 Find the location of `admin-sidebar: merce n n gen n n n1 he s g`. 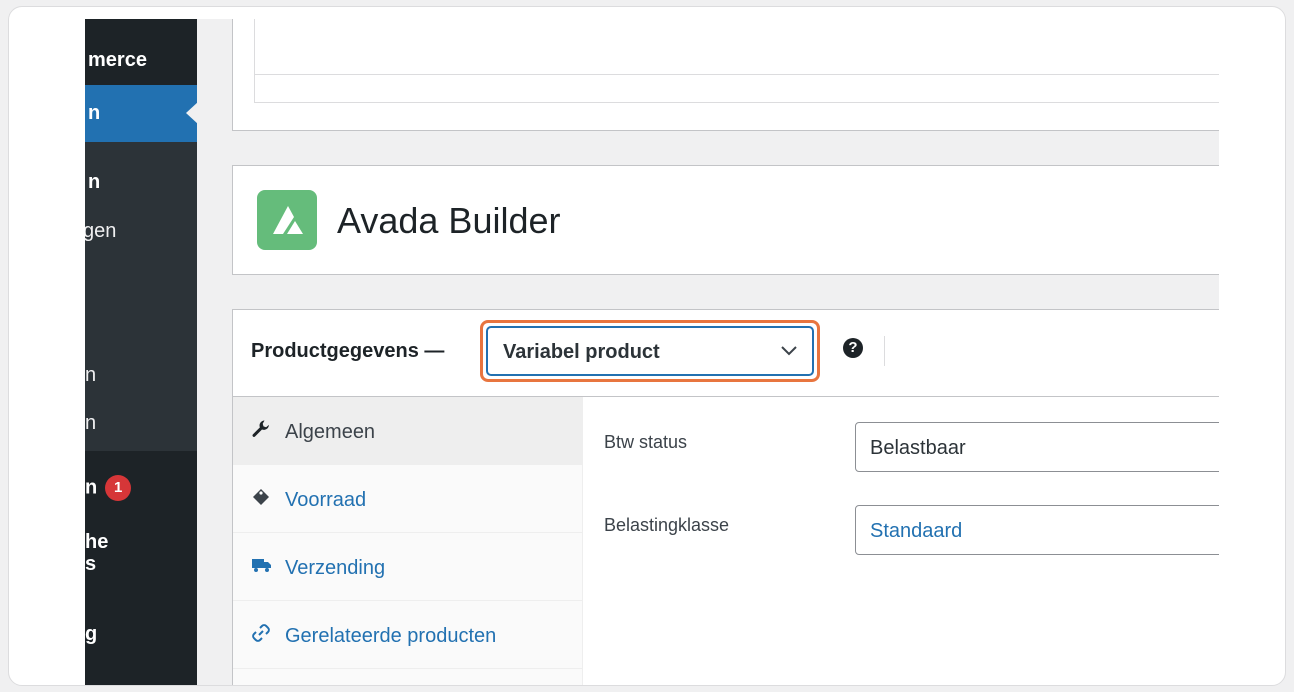

admin-sidebar: merce n n gen n n n1 he s g is located at coordinates (141, 352).